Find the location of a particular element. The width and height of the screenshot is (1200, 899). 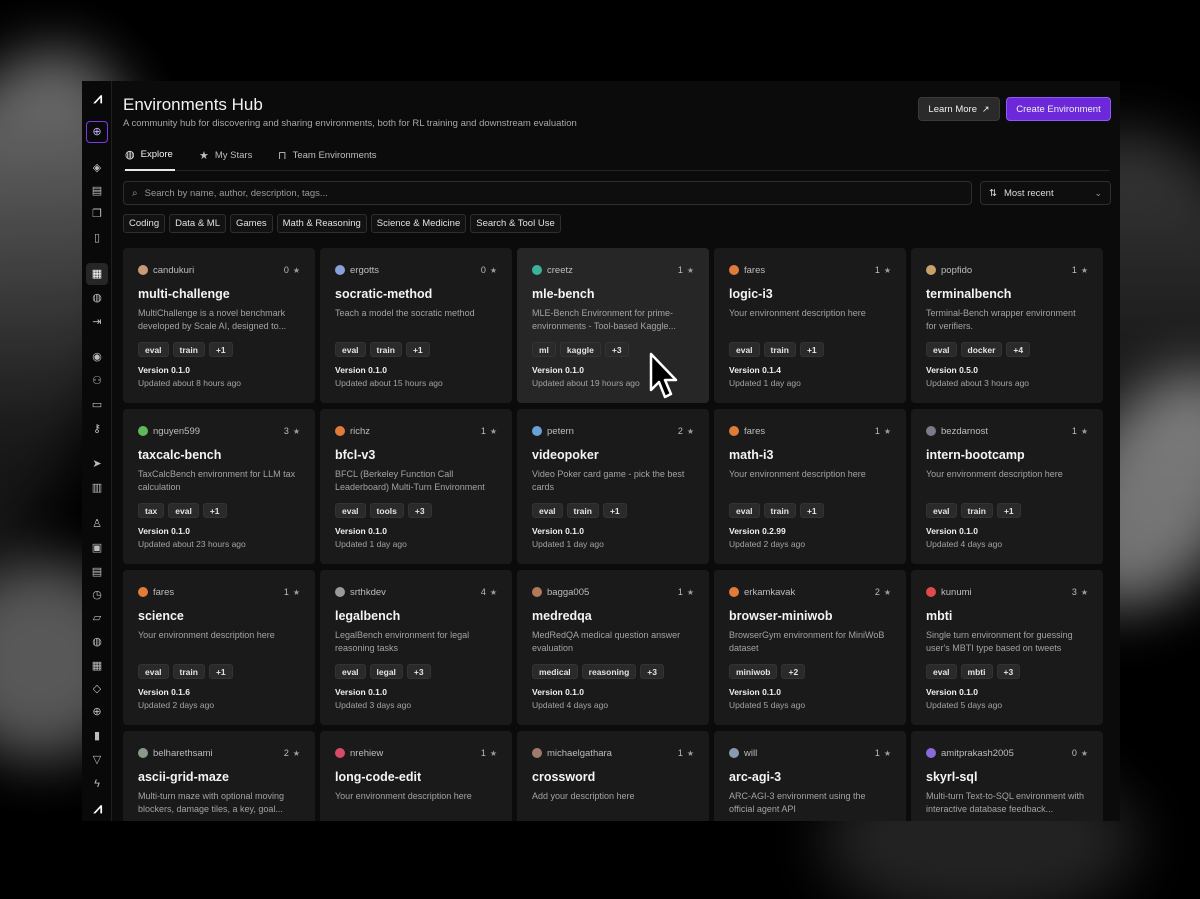

new-environment-icon: ⊕ is located at coordinates (97, 132).